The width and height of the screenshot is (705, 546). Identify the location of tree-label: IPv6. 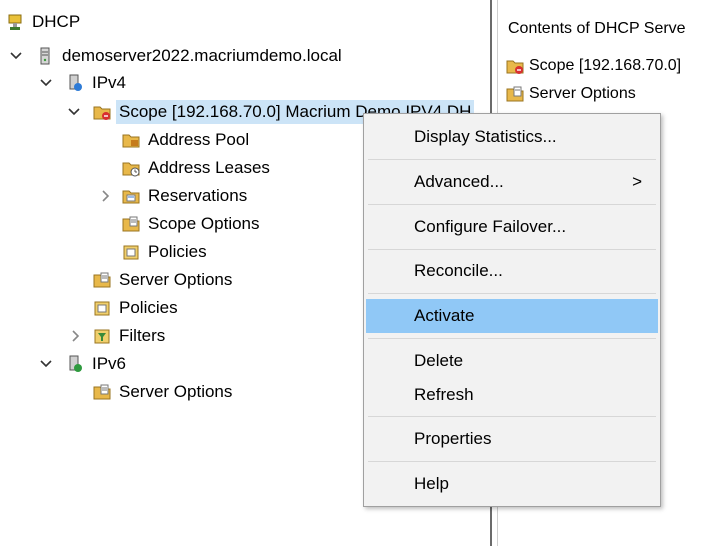
(109, 363).